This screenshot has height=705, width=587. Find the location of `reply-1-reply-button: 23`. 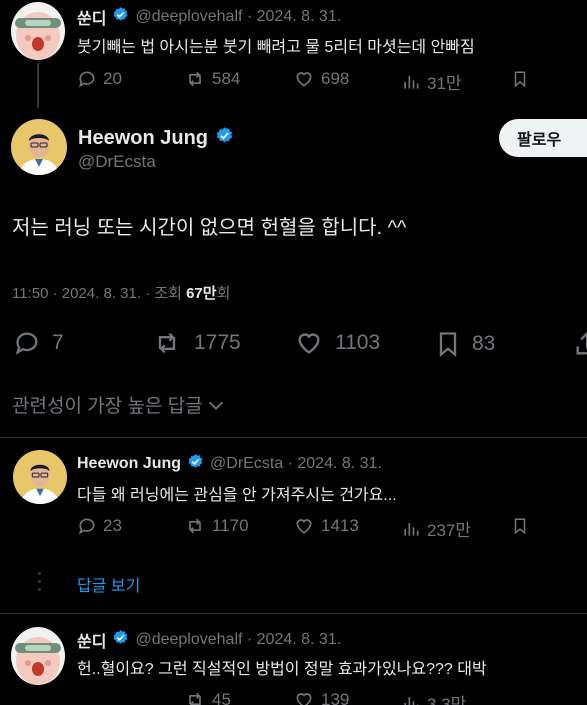

reply-1-reply-button: 23 is located at coordinates (99, 526).